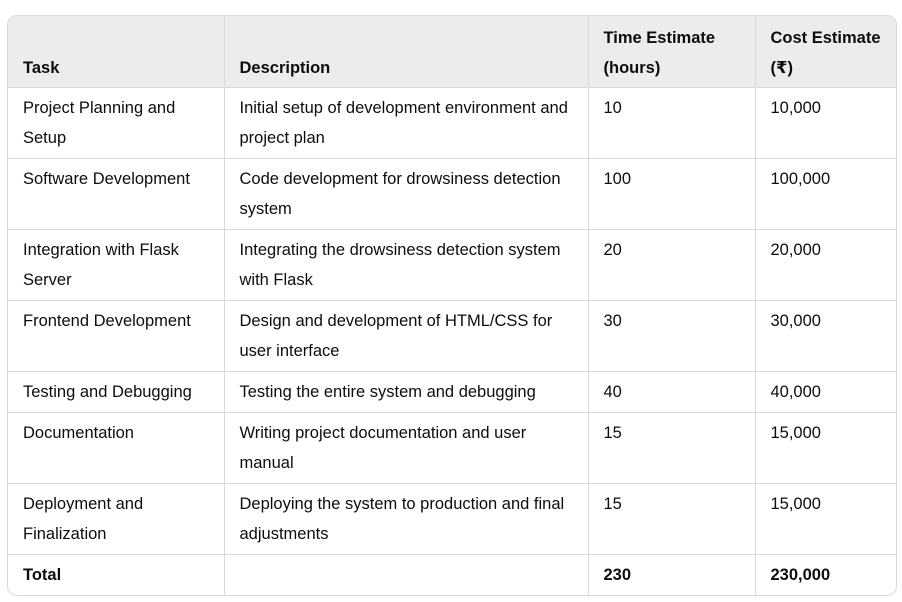 The height and width of the screenshot is (602, 902). What do you see at coordinates (672, 392) in the screenshot?
I see `cell-time: 40` at bounding box center [672, 392].